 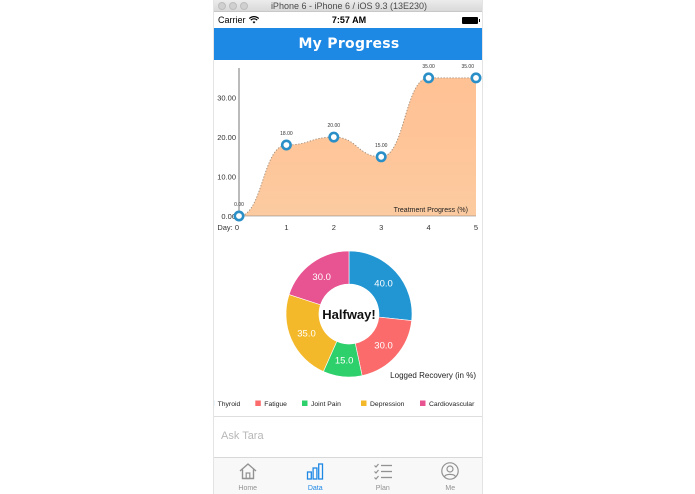 What do you see at coordinates (306, 333) in the screenshot?
I see `slice-value-label: 35.0` at bounding box center [306, 333].